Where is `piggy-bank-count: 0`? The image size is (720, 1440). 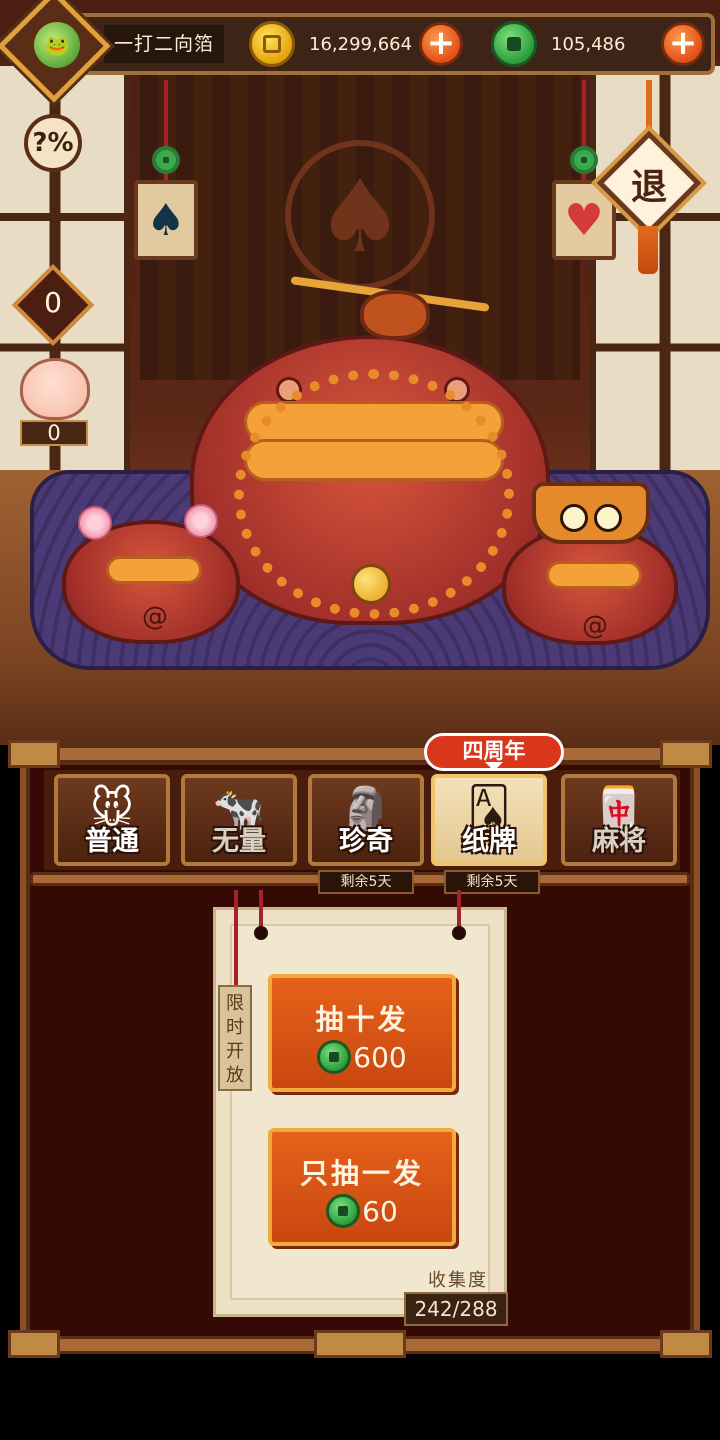
piggy-bank-count: 0 is located at coordinates (54, 433).